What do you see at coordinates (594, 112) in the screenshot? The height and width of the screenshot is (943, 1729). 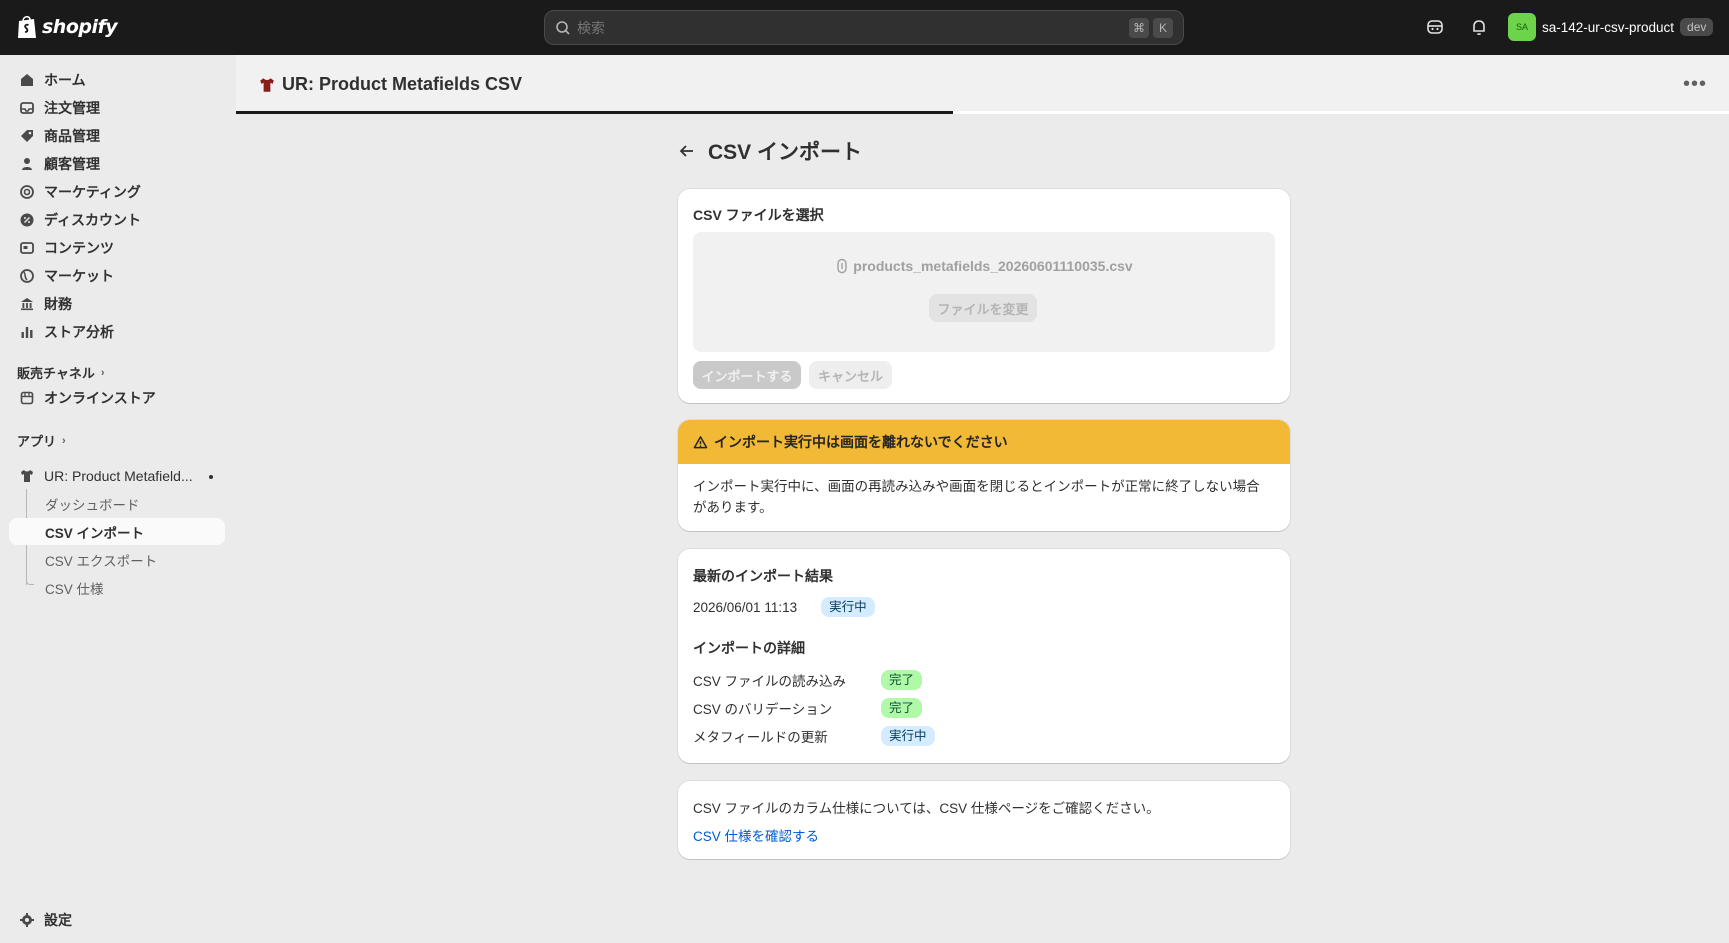 I see `loading-progress-fill` at bounding box center [594, 112].